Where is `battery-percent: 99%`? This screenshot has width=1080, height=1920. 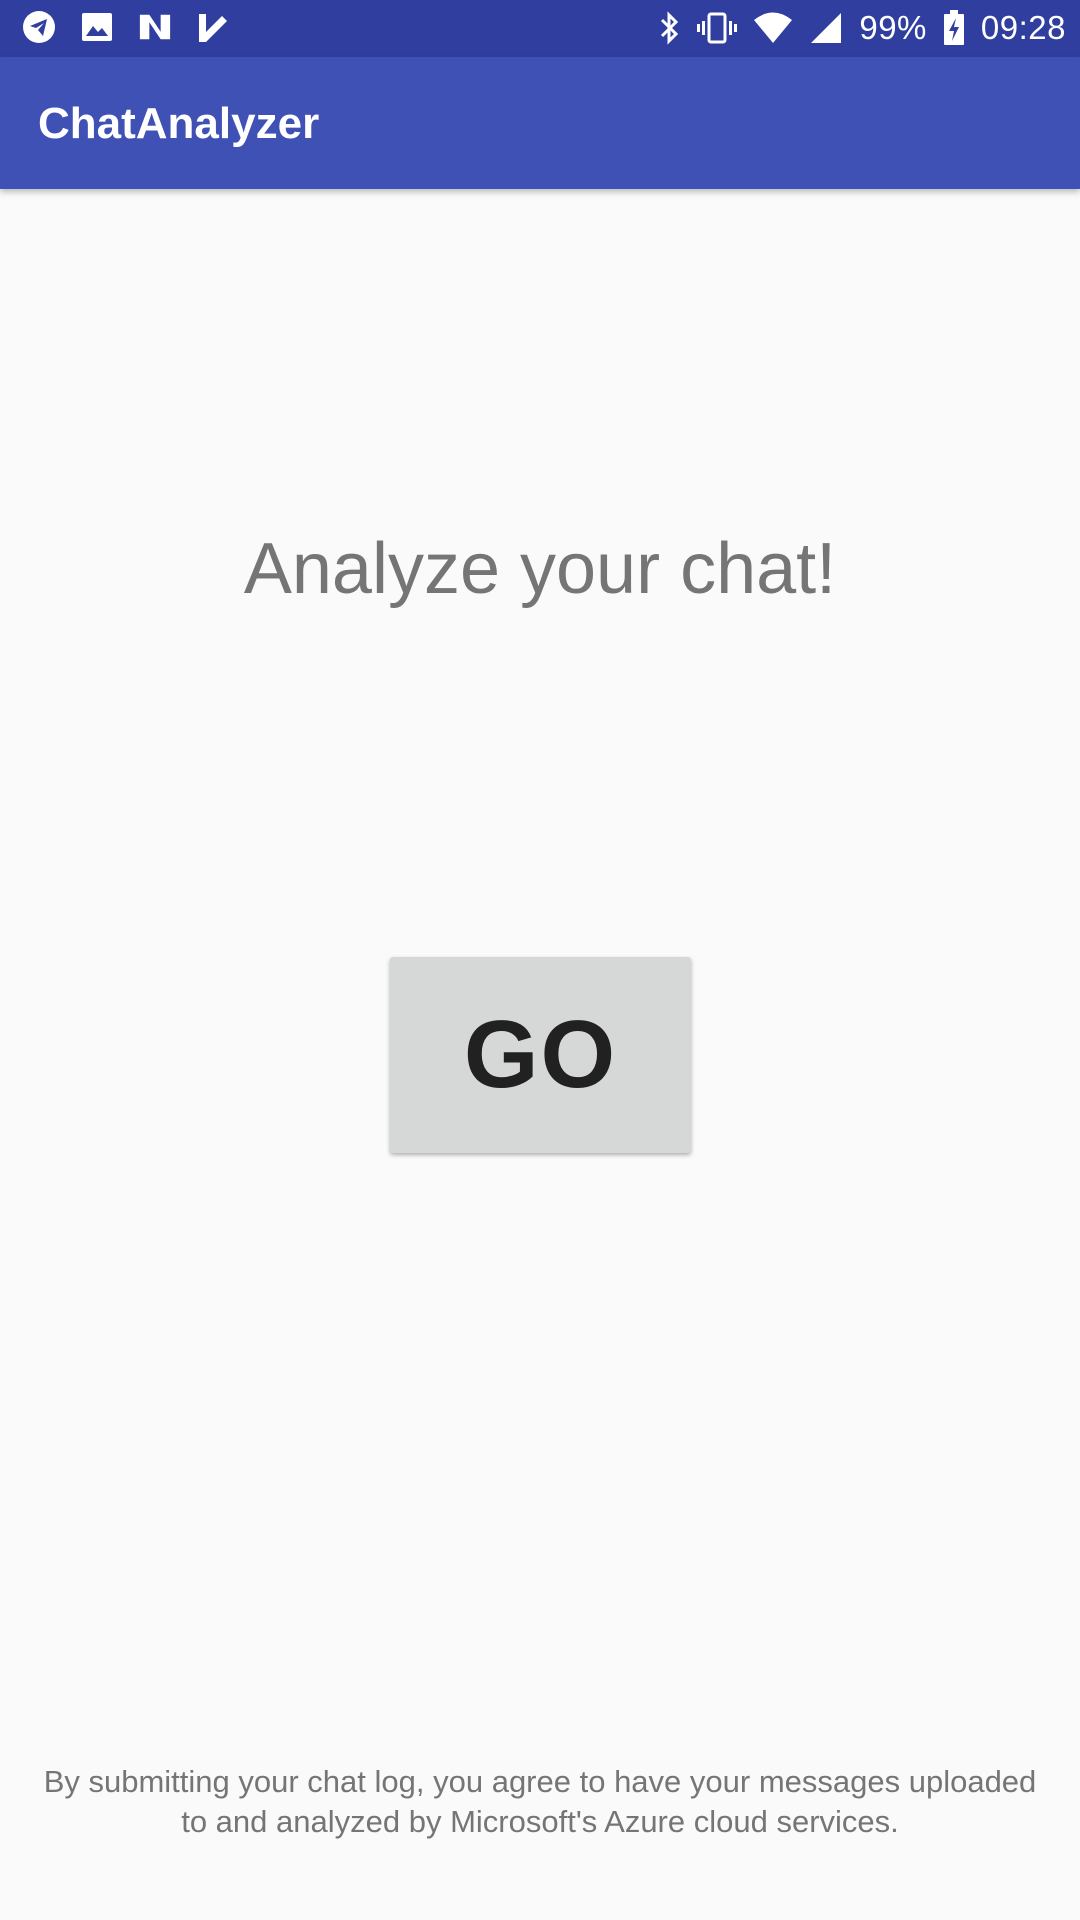
battery-percent: 99% is located at coordinates (893, 27).